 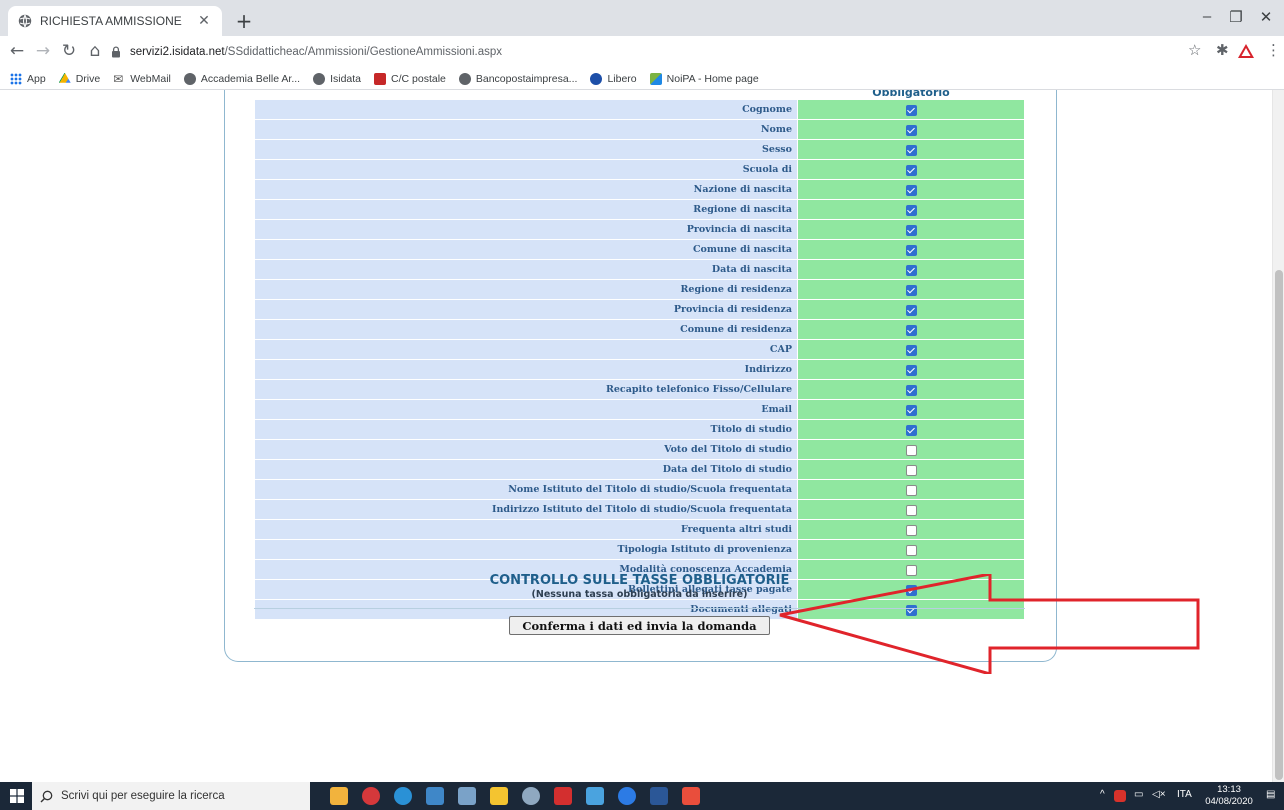 I want to click on field-label: Provincia di nascita, so click(x=526, y=229).